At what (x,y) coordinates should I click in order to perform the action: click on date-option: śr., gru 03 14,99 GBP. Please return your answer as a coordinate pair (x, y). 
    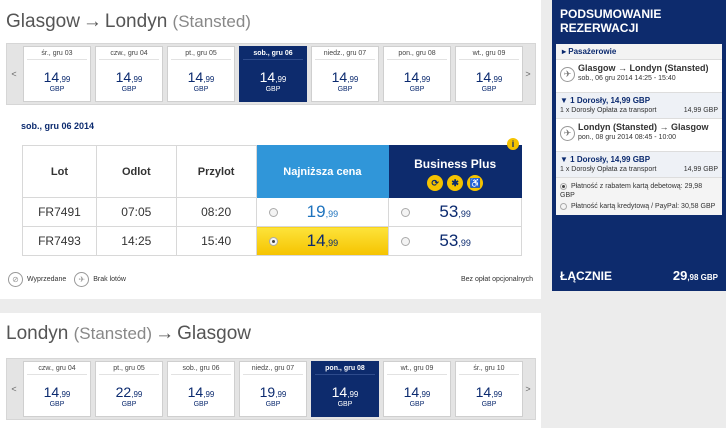
    Looking at the image, I should click on (57, 74).